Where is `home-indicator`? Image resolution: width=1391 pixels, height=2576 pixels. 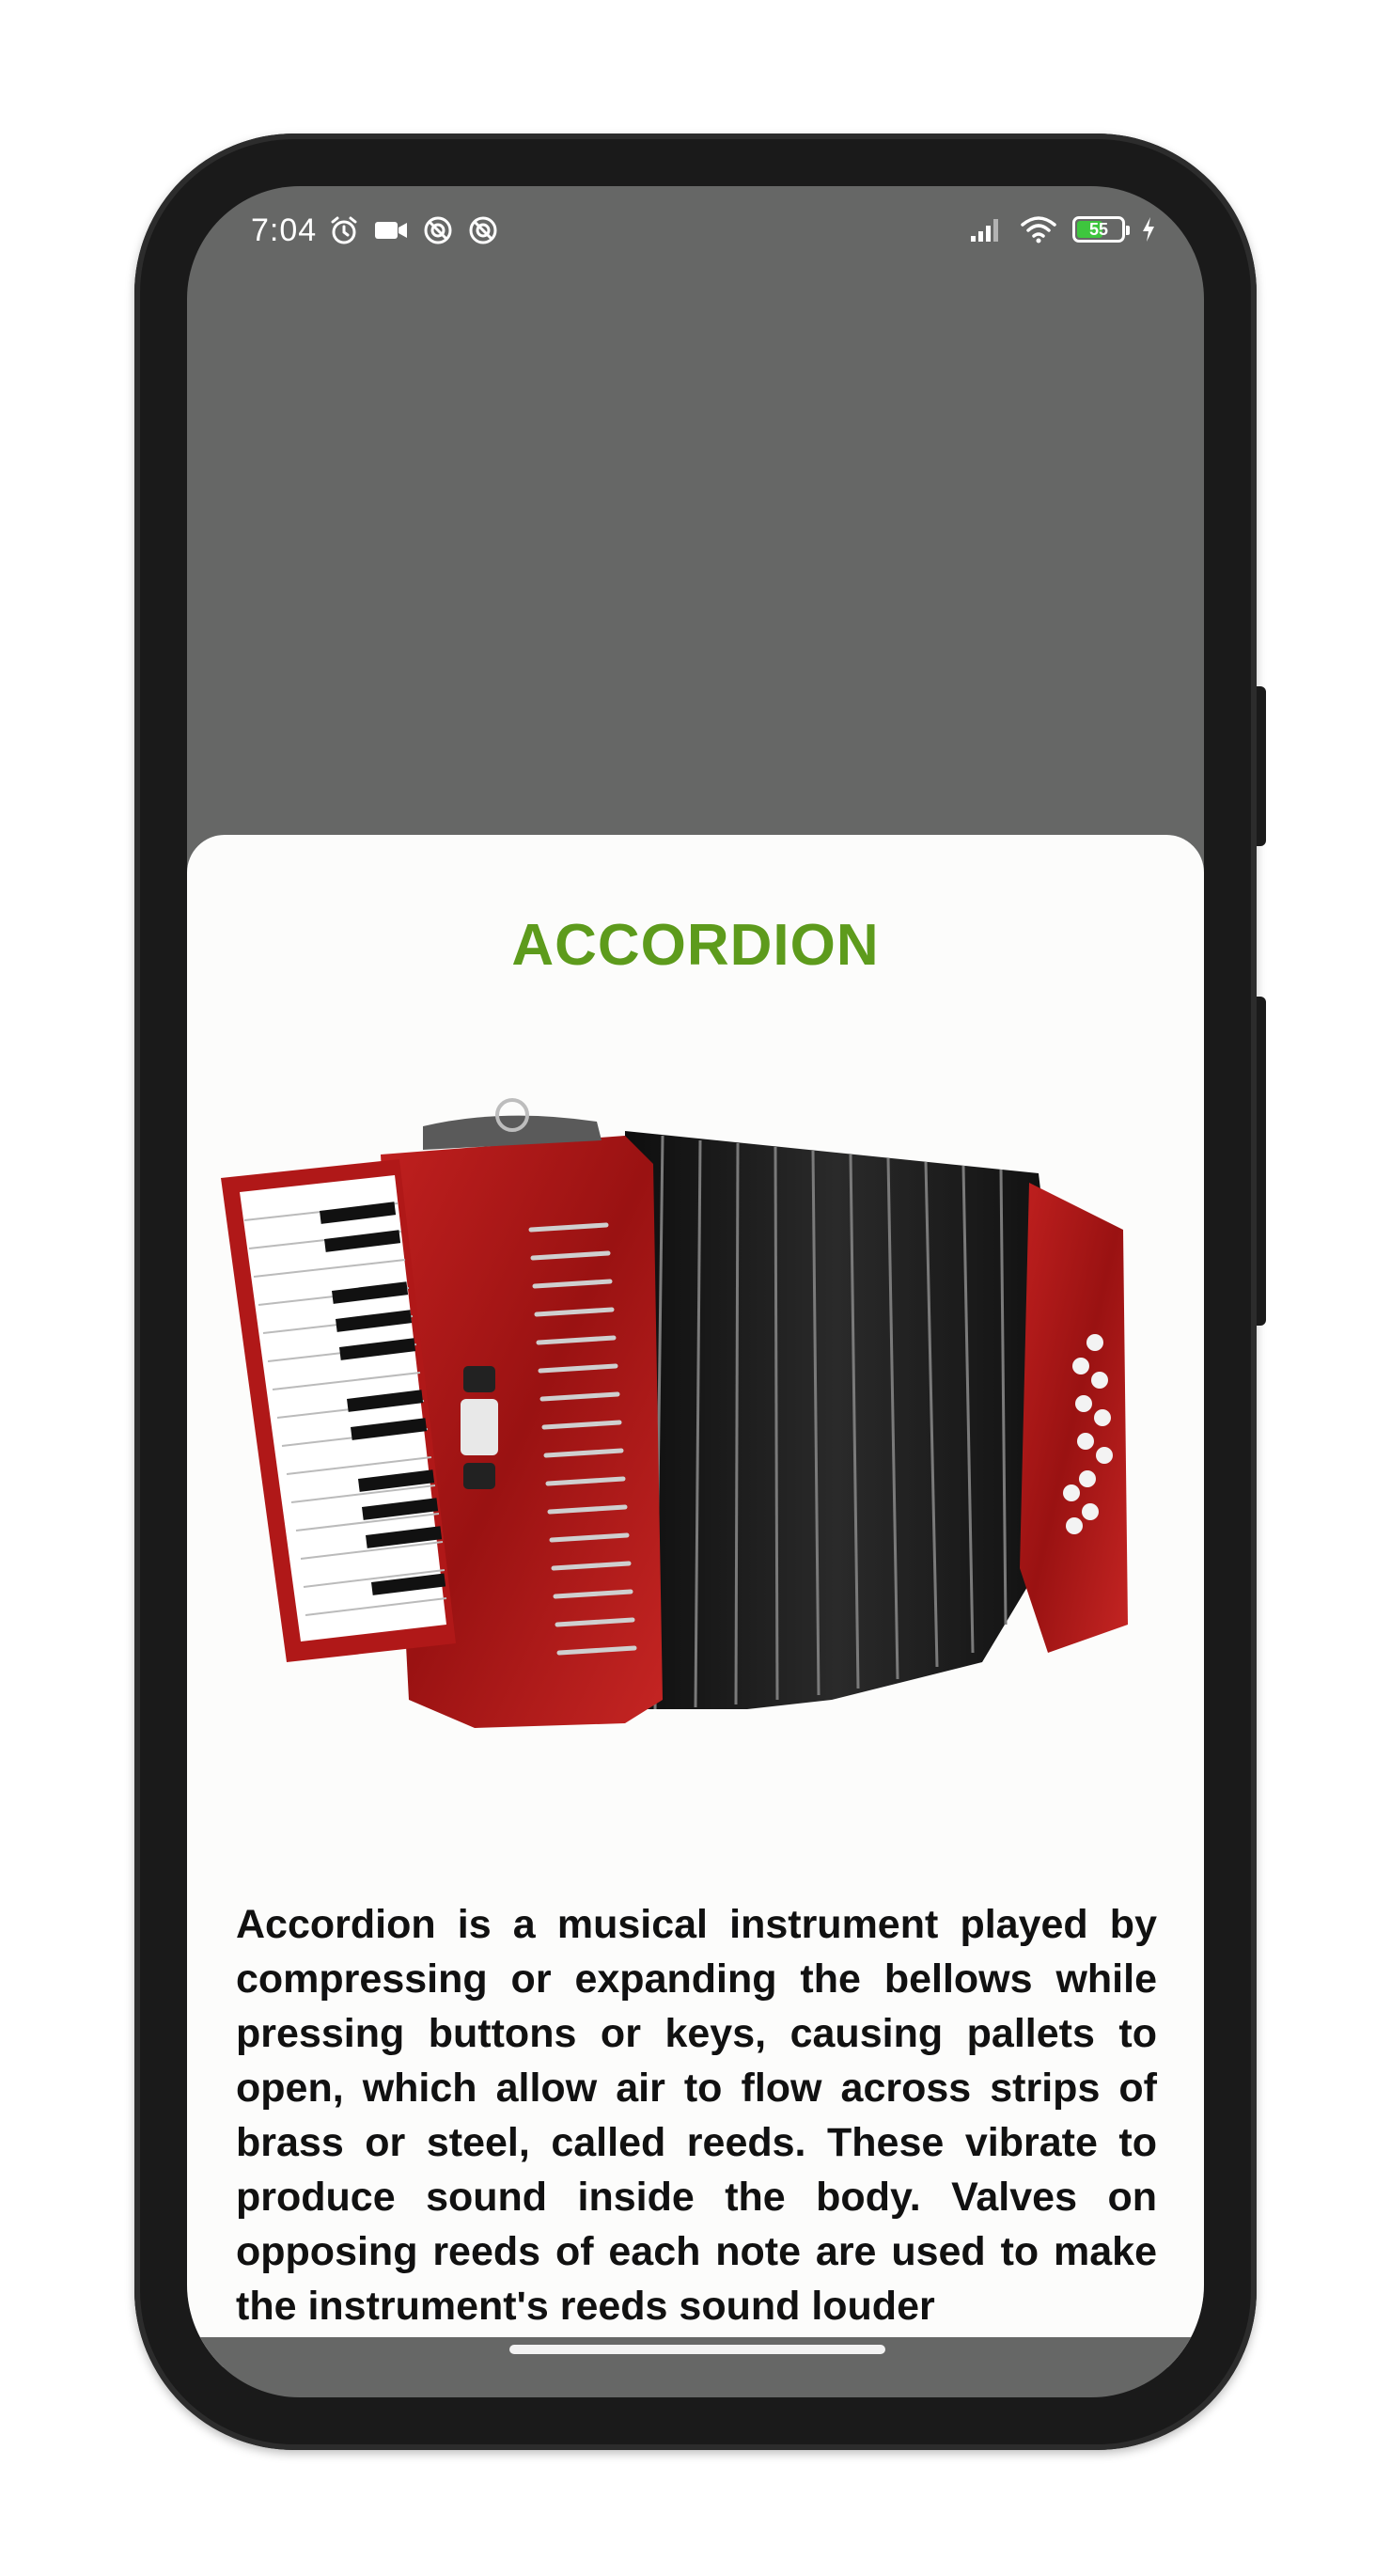 home-indicator is located at coordinates (697, 2350).